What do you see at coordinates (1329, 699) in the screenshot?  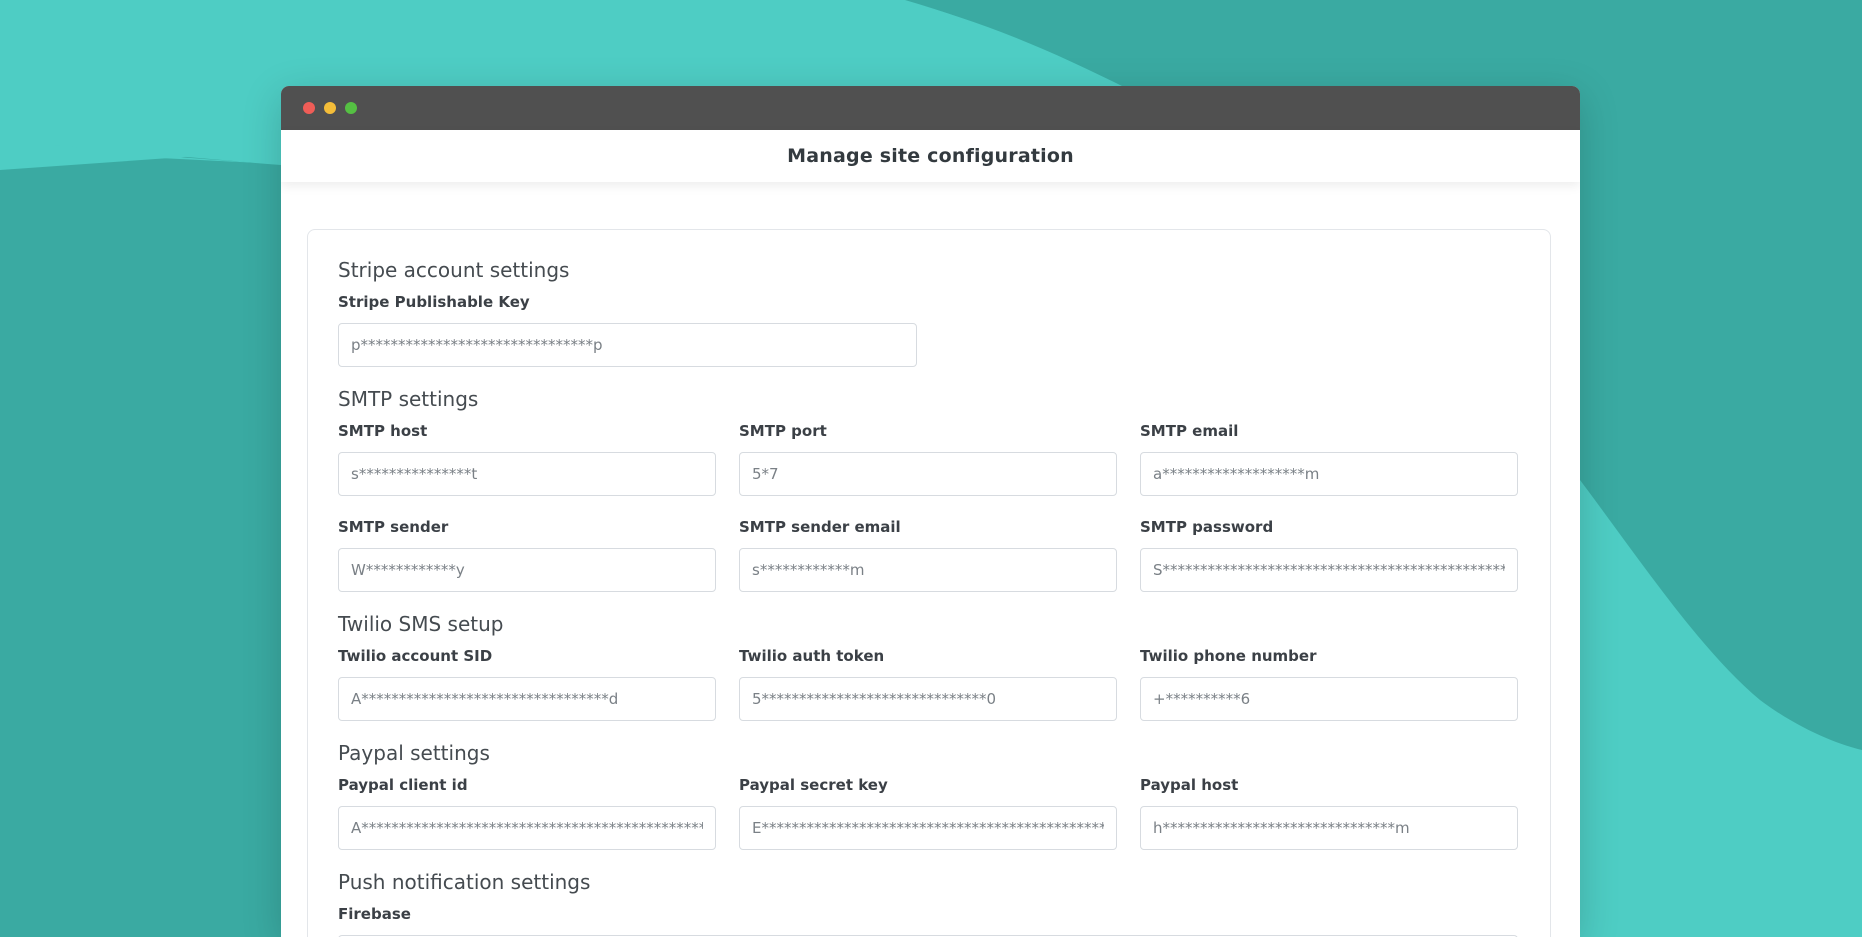 I see `twilio-phone-number-input` at bounding box center [1329, 699].